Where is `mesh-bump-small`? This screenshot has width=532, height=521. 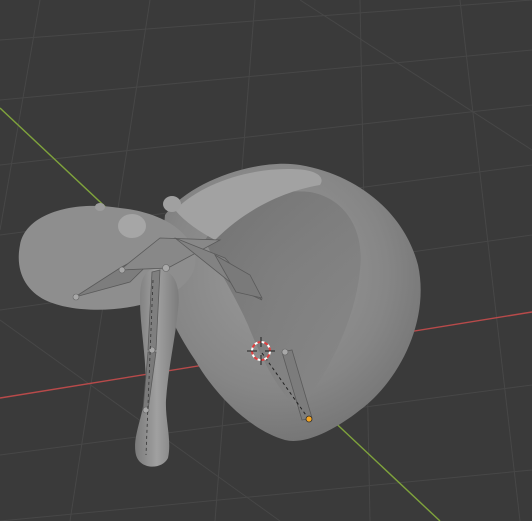
mesh-bump-small is located at coordinates (100, 207).